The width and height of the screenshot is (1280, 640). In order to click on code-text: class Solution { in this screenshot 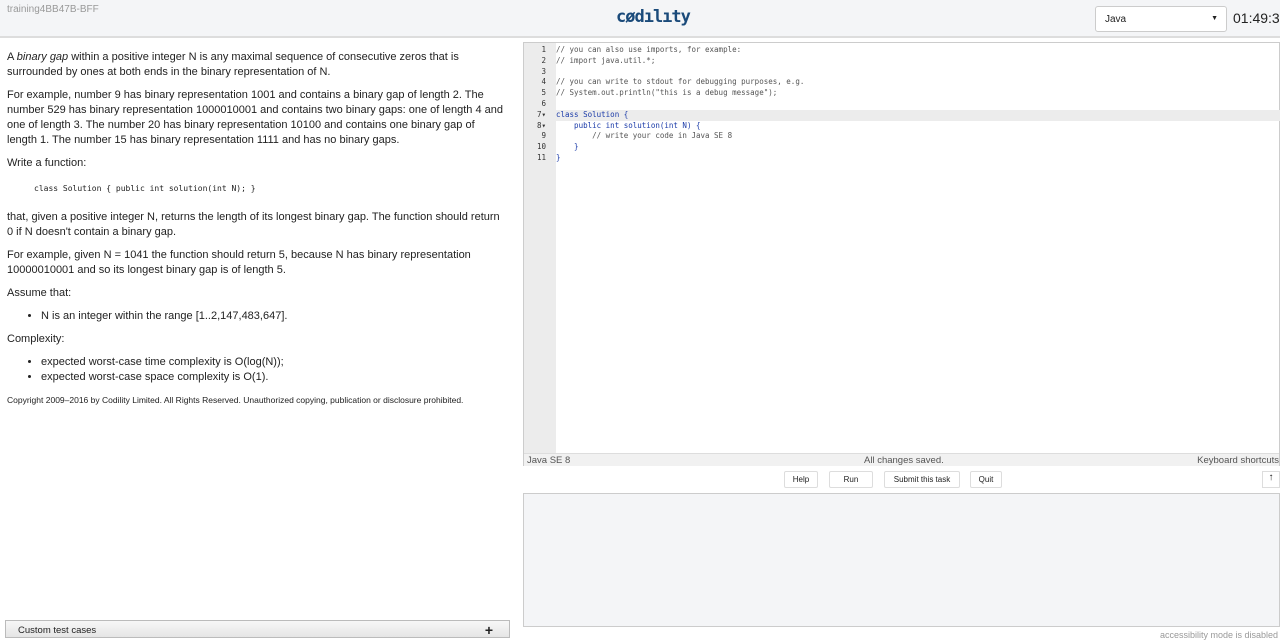, I will do `click(592, 114)`.